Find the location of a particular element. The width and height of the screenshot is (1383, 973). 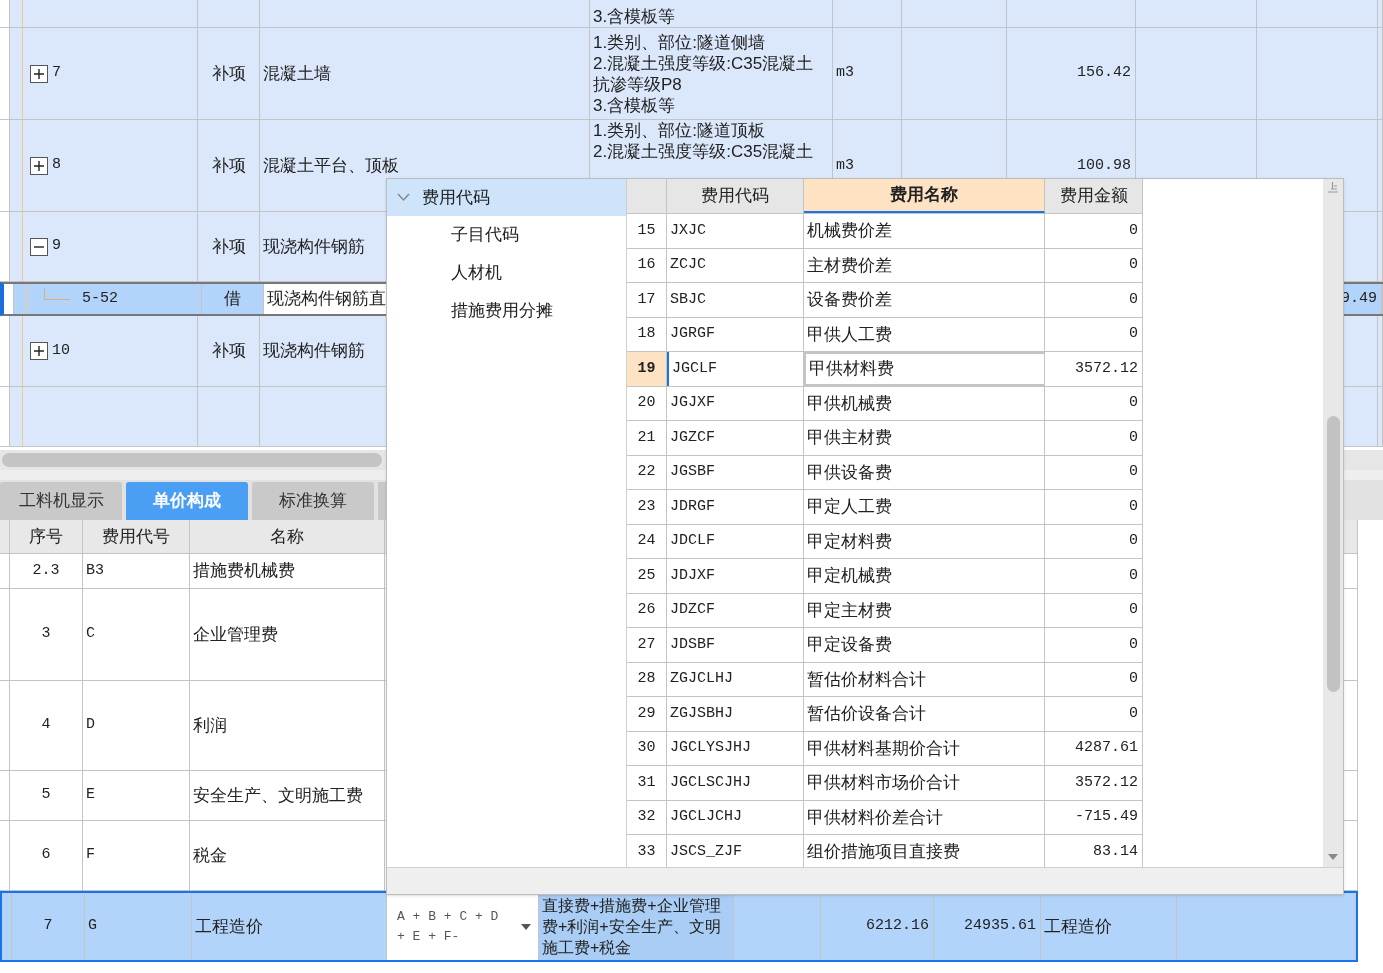

resize-grip-icon is located at coordinates (1332, 187).